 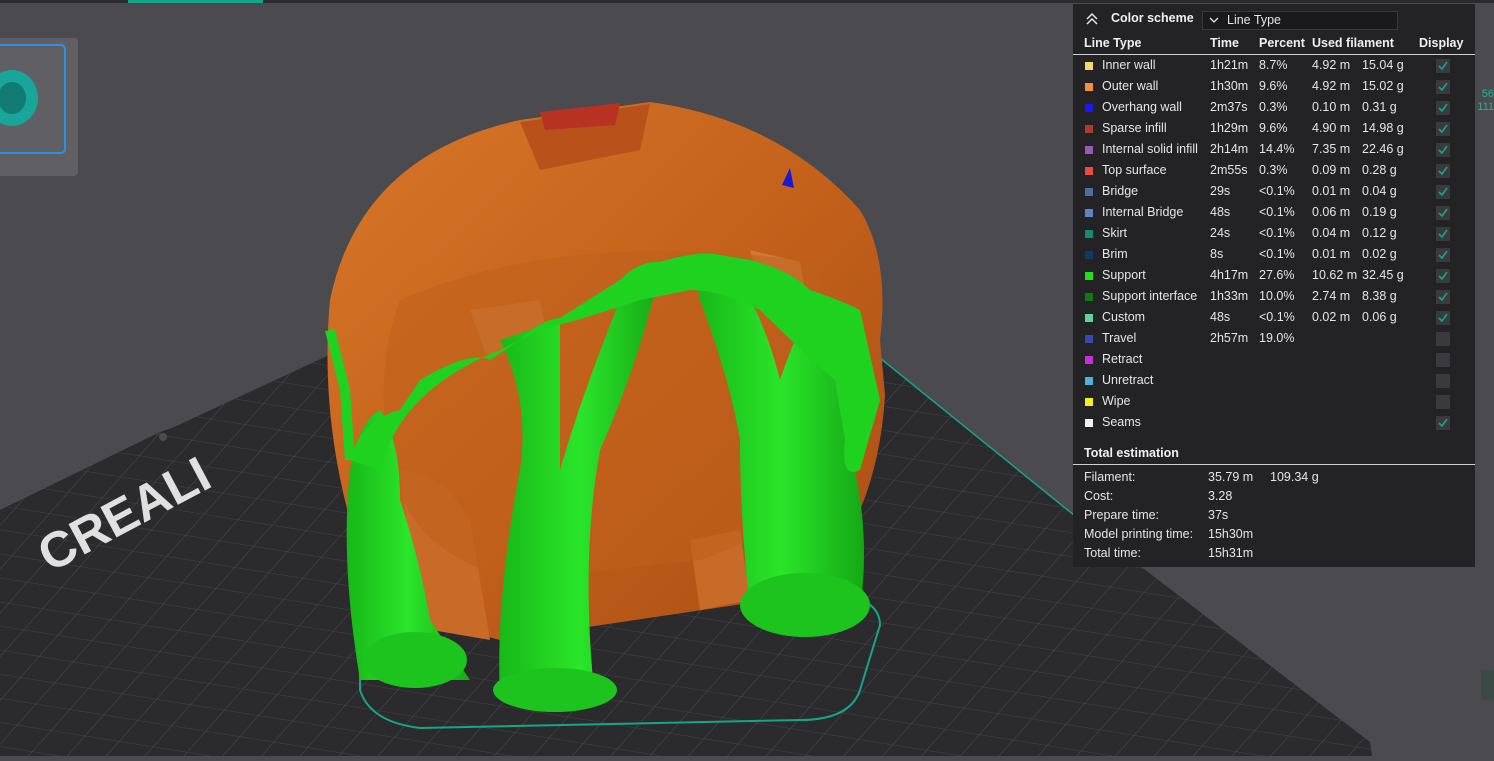 I want to click on line-type-name: Inner wall, so click(x=1129, y=65).